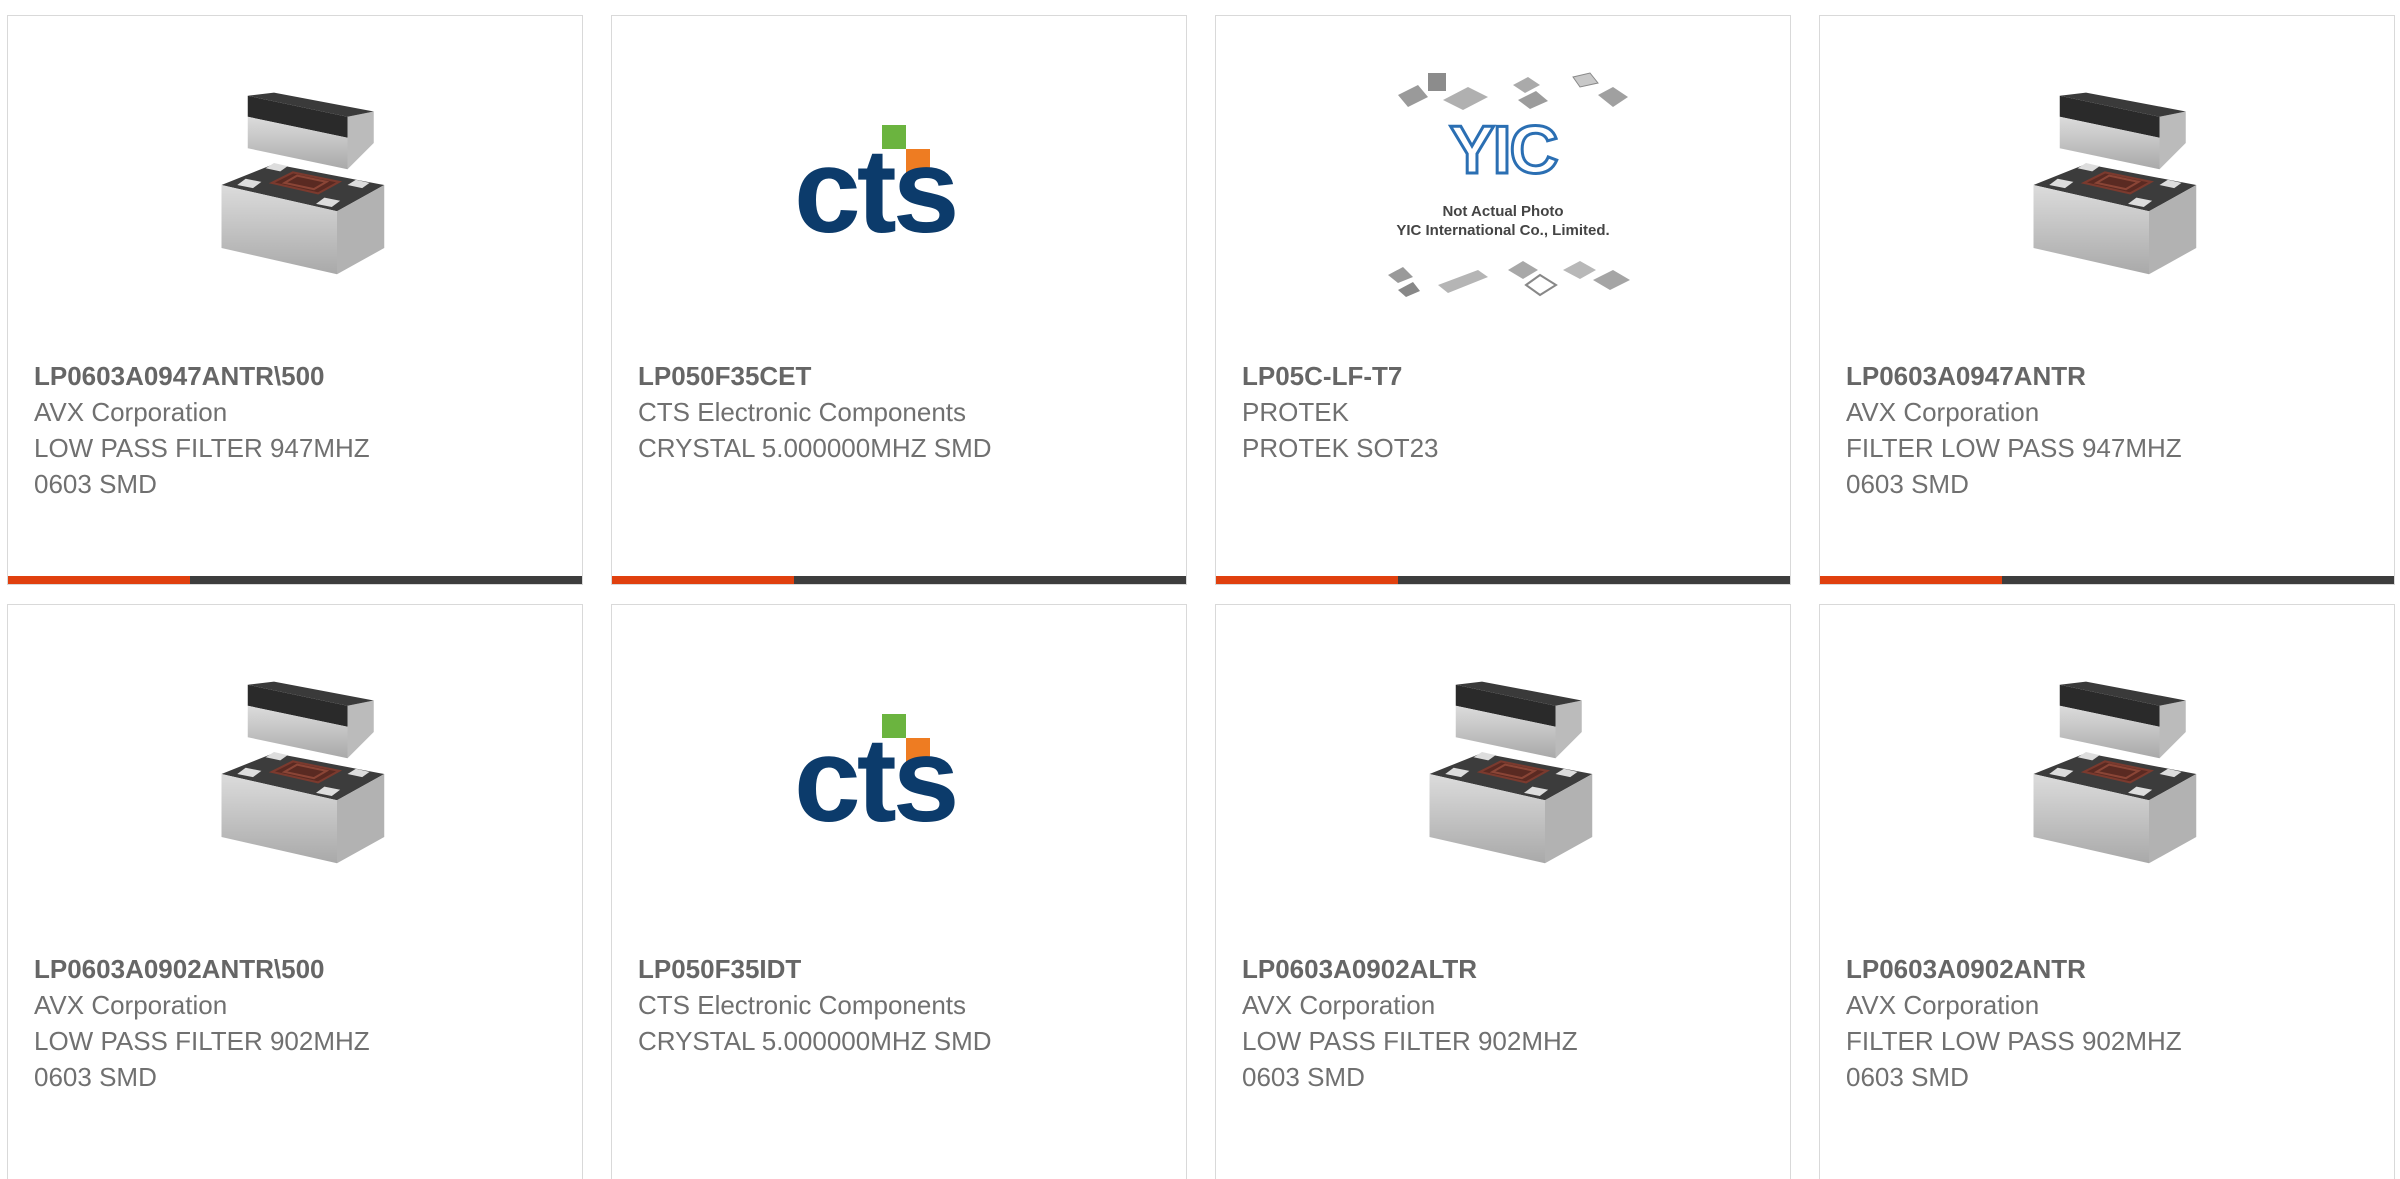  What do you see at coordinates (1506, 376) in the screenshot?
I see `part-number-link: LP05C-LF-T7` at bounding box center [1506, 376].